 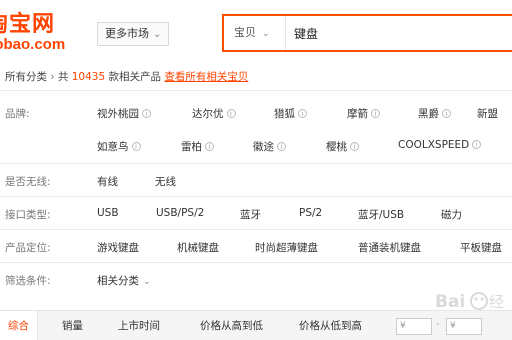 What do you see at coordinates (400, 33) in the screenshot?
I see `search-input` at bounding box center [400, 33].